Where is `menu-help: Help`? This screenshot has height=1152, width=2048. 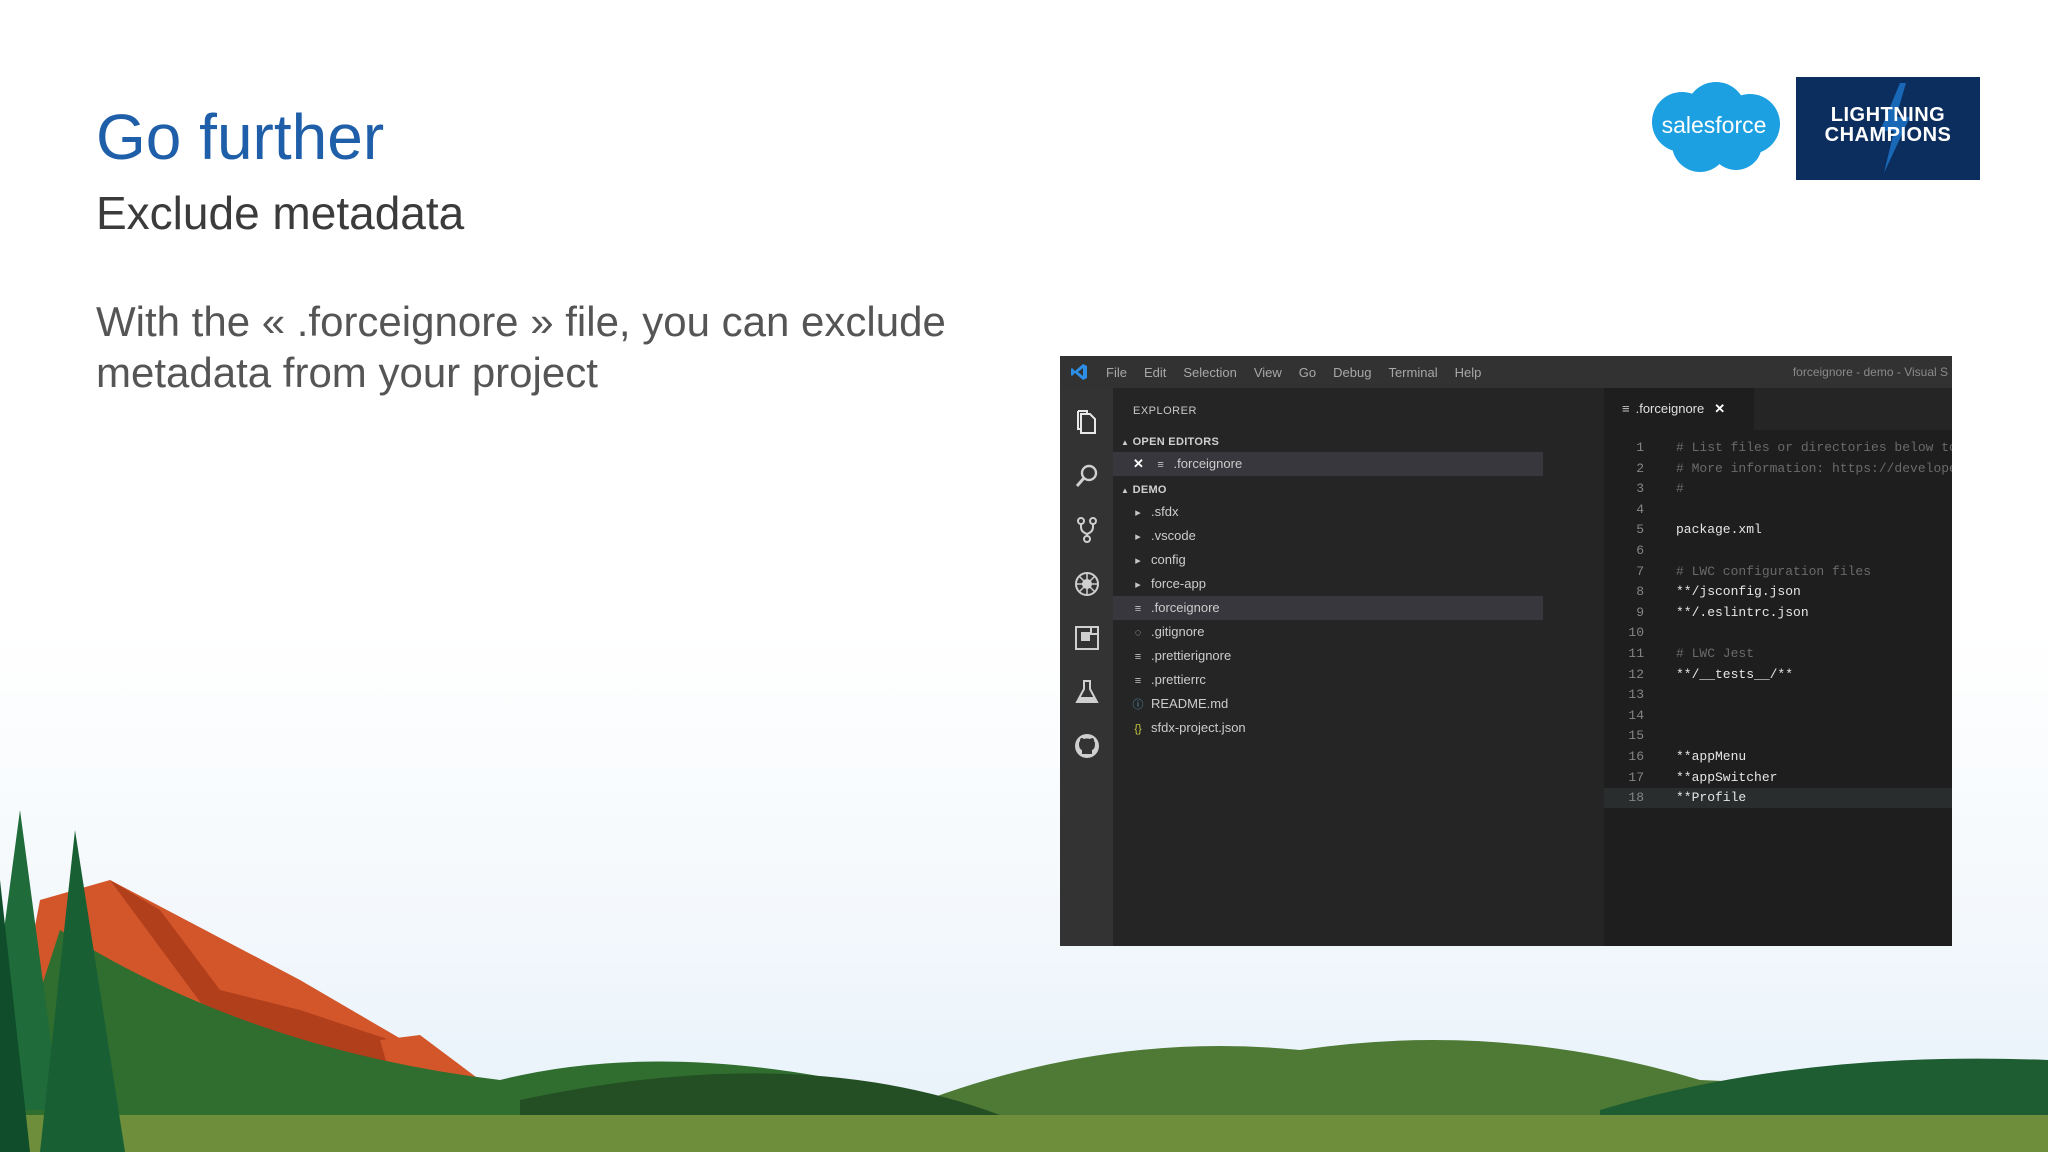 menu-help: Help is located at coordinates (1468, 372).